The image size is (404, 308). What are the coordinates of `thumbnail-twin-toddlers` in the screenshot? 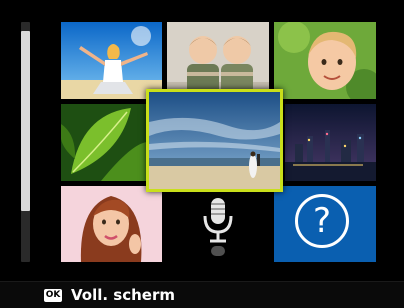 It's located at (218, 60).